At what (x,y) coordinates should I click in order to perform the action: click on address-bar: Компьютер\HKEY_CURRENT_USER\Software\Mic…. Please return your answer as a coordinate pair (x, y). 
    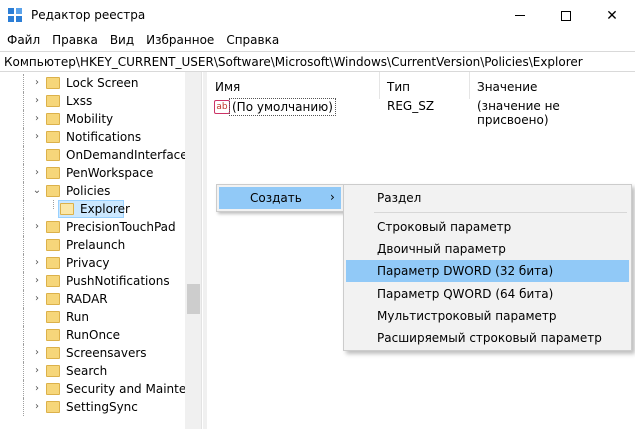
    Looking at the image, I should click on (317, 61).